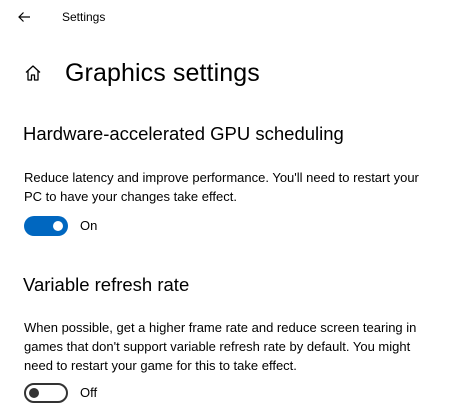  Describe the element at coordinates (89, 225) in the screenshot. I see `gpu-scheduling-toggle-label: On` at that location.